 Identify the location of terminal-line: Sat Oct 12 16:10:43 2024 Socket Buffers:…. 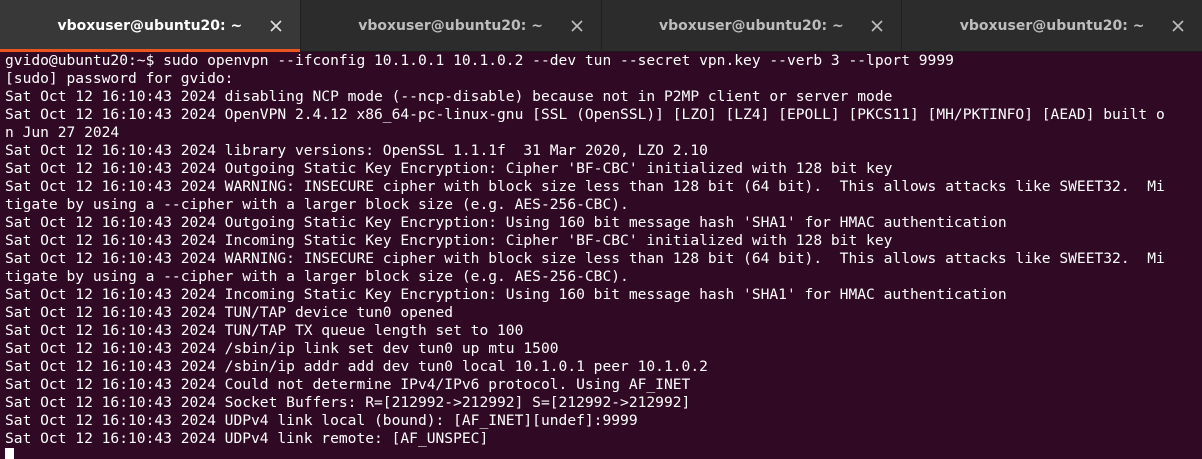
(348, 402).